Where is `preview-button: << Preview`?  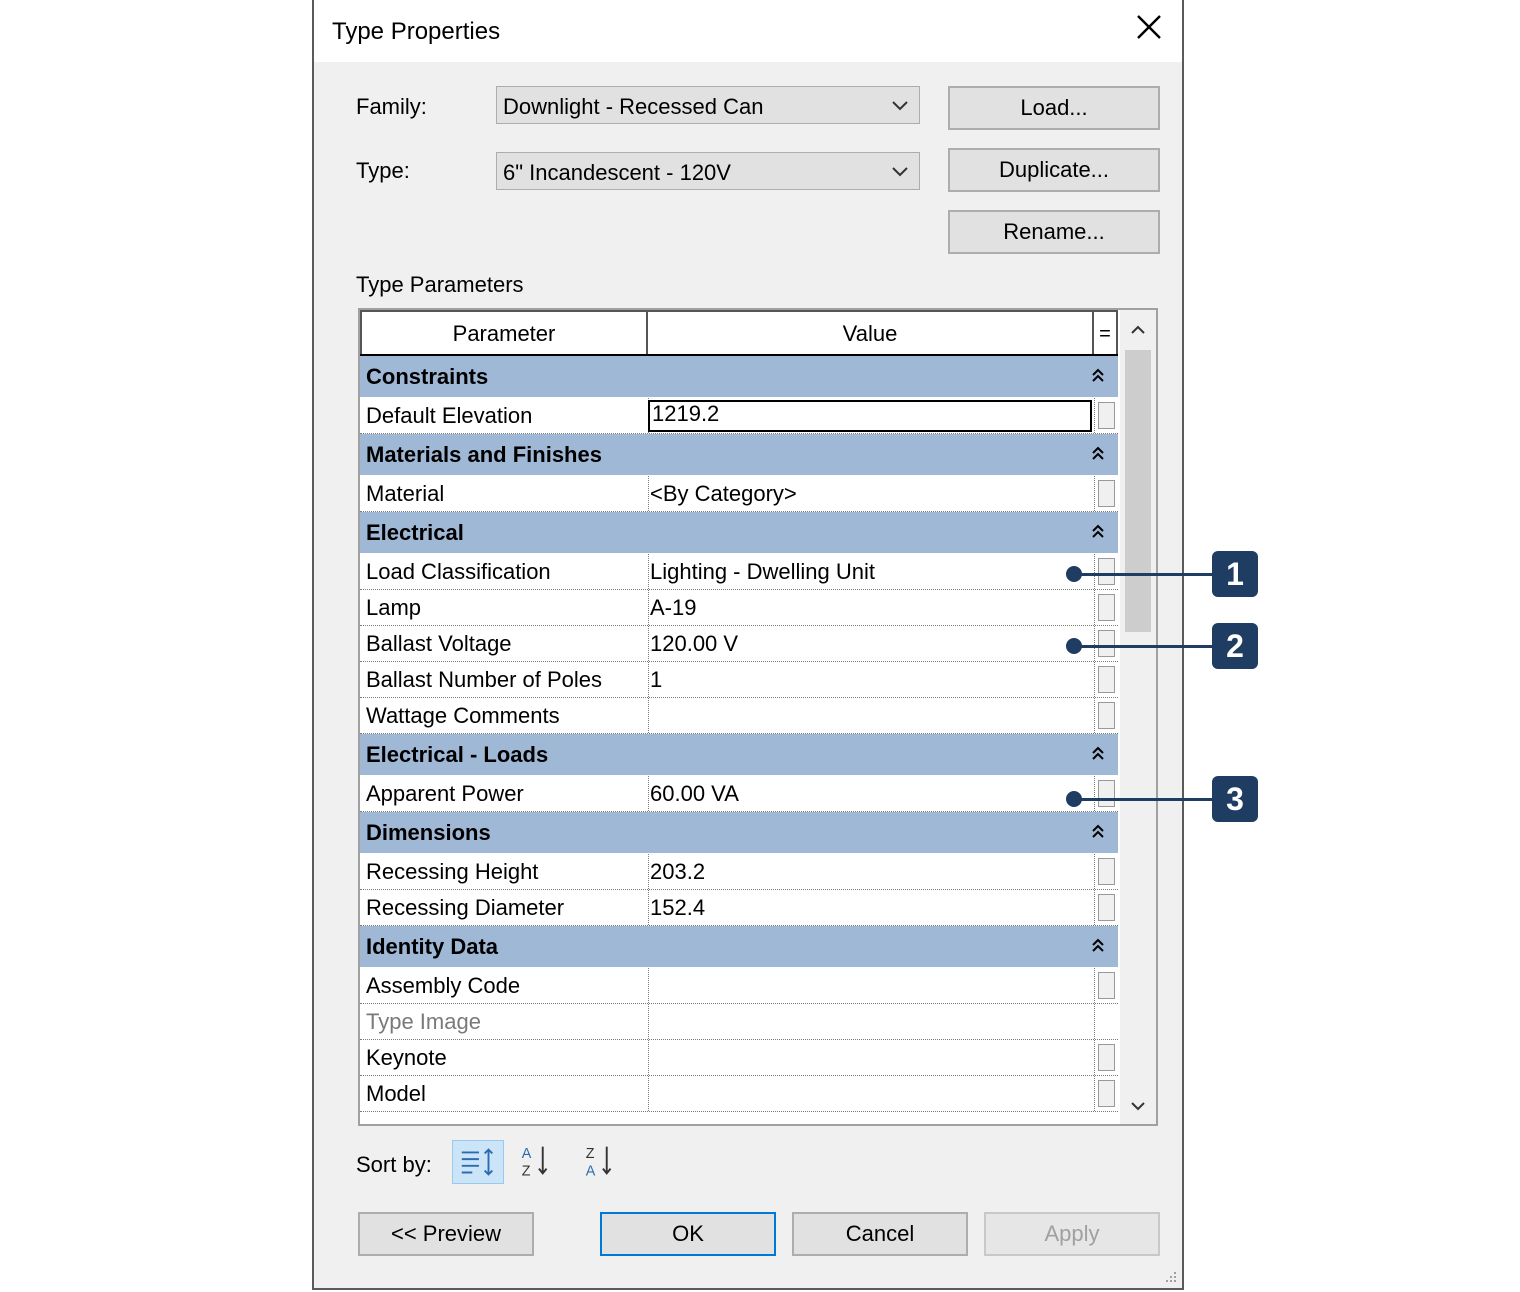 preview-button: << Preview is located at coordinates (446, 1234).